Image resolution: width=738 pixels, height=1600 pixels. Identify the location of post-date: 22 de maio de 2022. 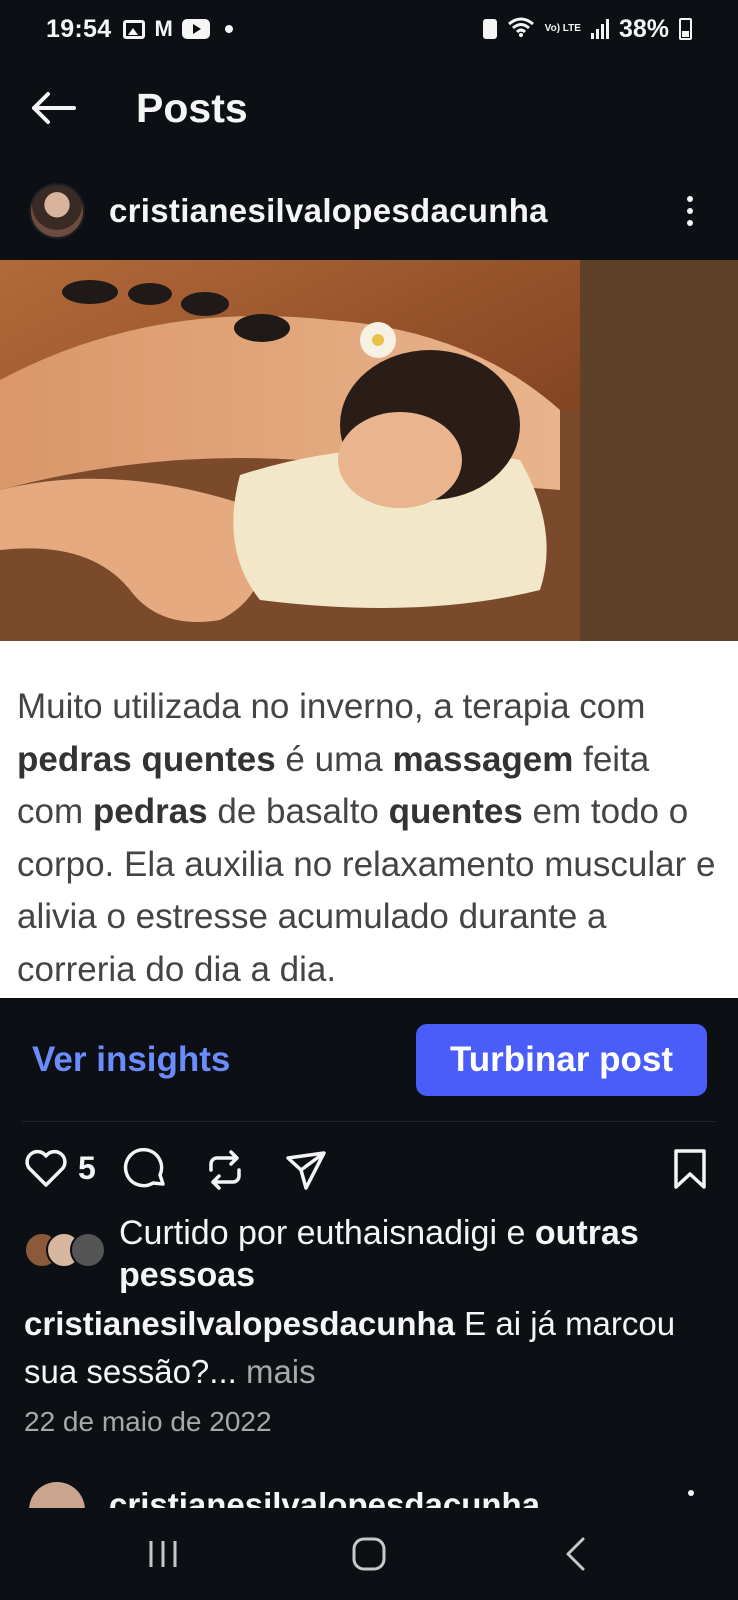
(148, 1421).